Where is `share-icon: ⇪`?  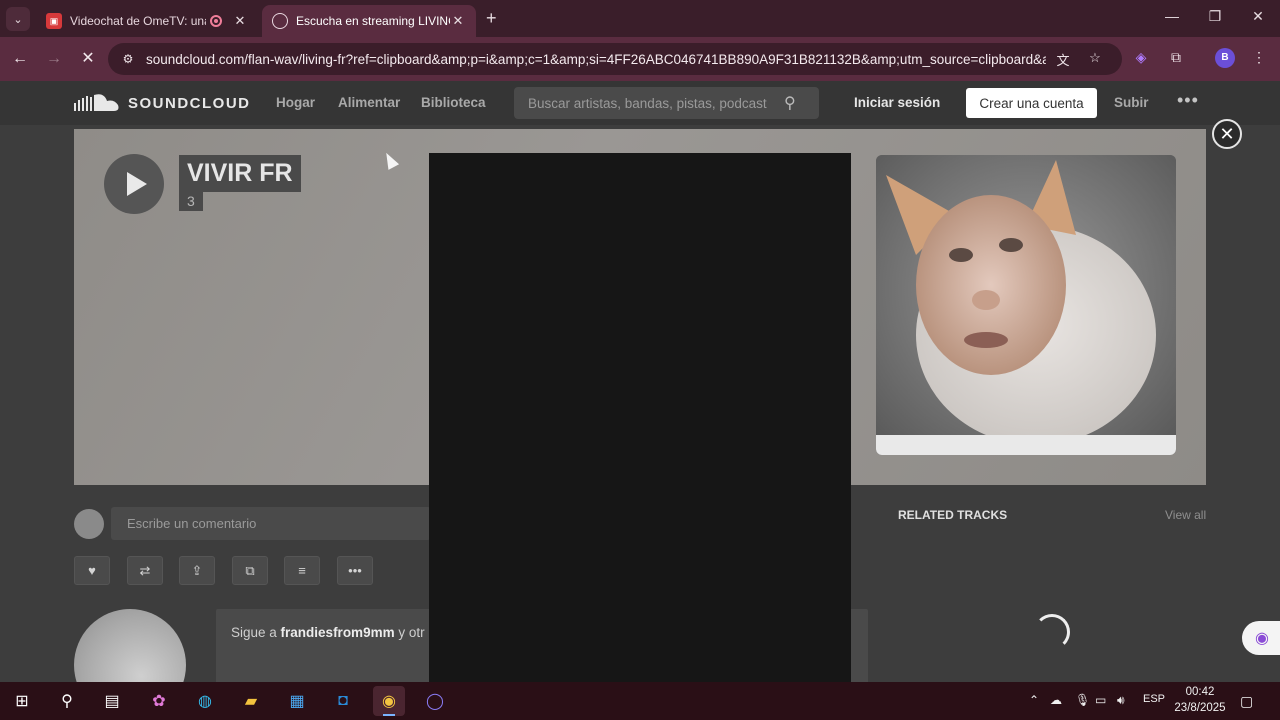 share-icon: ⇪ is located at coordinates (197, 570).